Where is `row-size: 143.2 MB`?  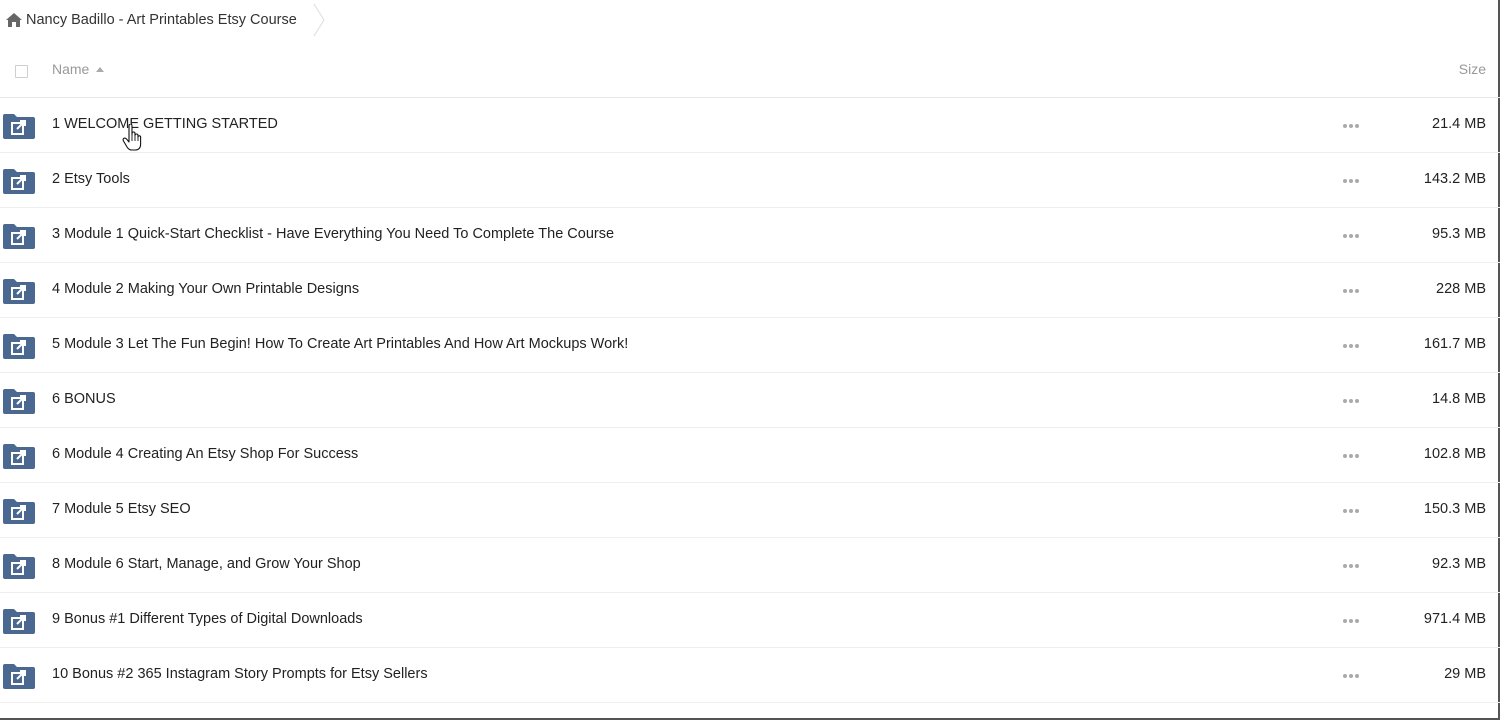 row-size: 143.2 MB is located at coordinates (1454, 179).